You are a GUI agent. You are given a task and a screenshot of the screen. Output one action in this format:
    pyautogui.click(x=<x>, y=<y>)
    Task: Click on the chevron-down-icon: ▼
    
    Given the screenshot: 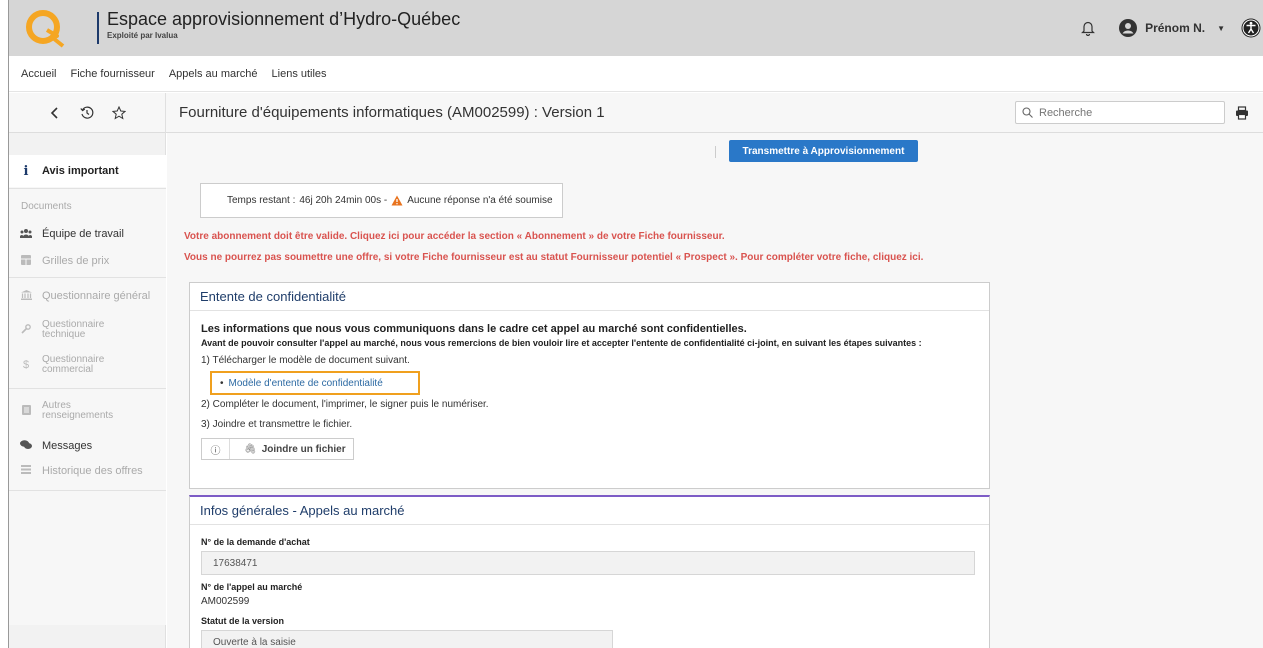 What is the action you would take?
    pyautogui.click(x=1221, y=28)
    